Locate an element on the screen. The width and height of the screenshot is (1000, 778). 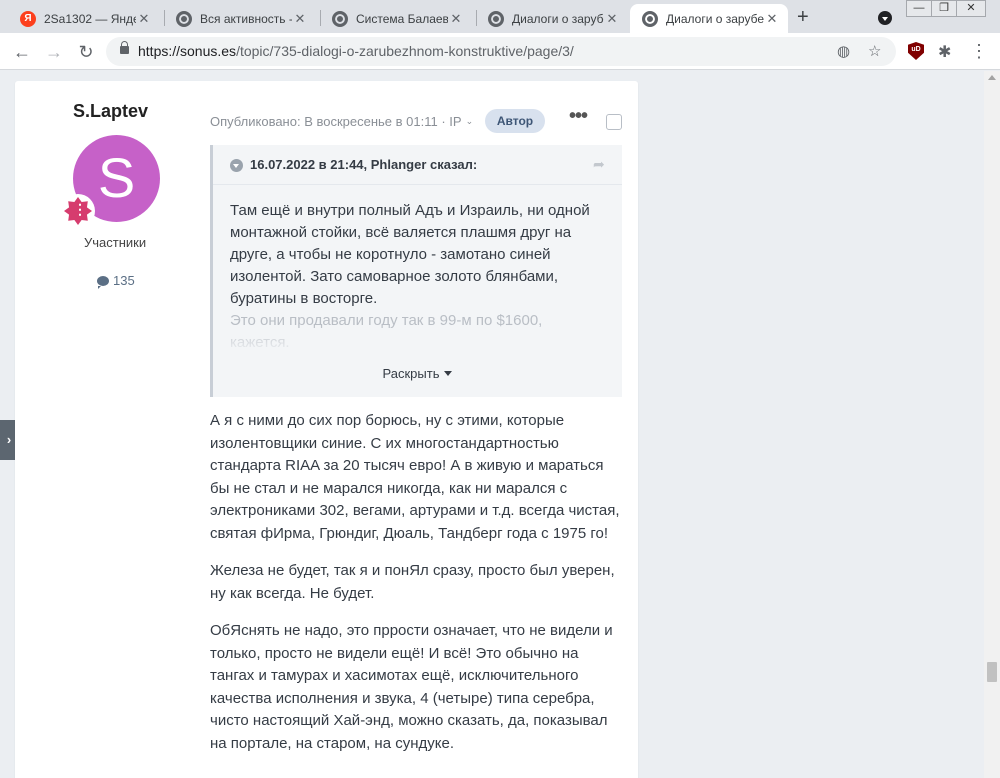
new-tab-button: + is located at coordinates (803, 17).